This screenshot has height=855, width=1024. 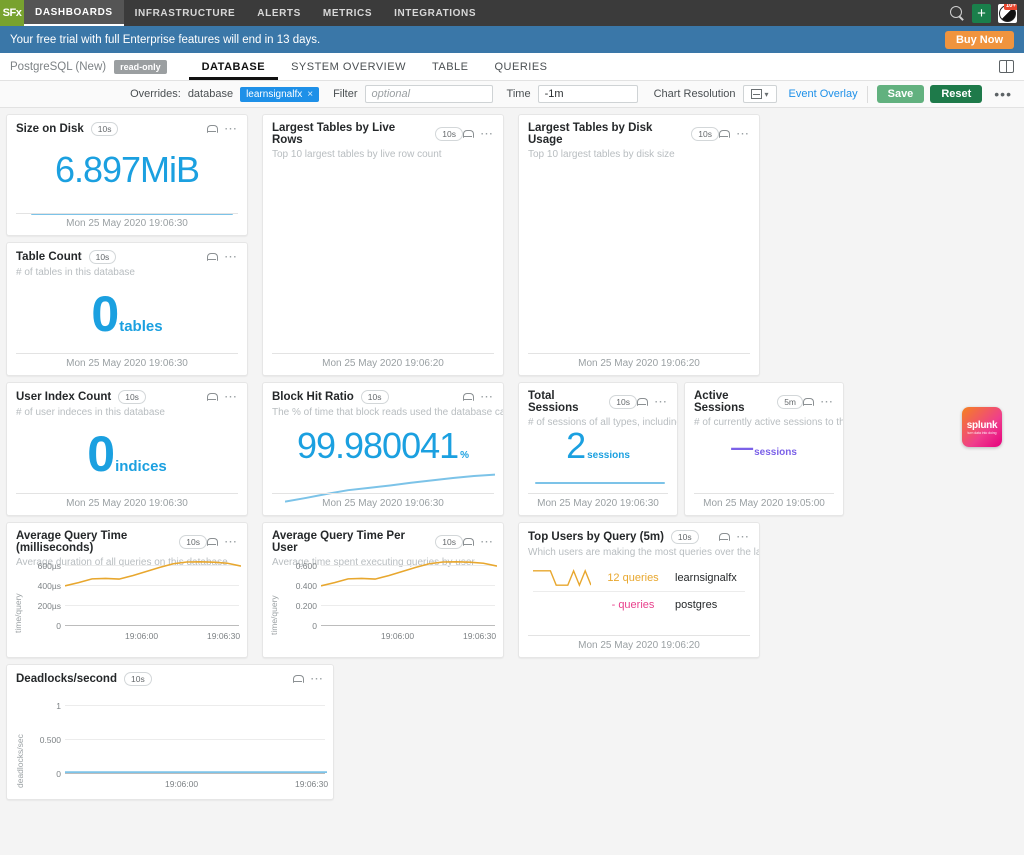 What do you see at coordinates (598, 446) in the screenshot?
I see `single-value: 2 sessions` at bounding box center [598, 446].